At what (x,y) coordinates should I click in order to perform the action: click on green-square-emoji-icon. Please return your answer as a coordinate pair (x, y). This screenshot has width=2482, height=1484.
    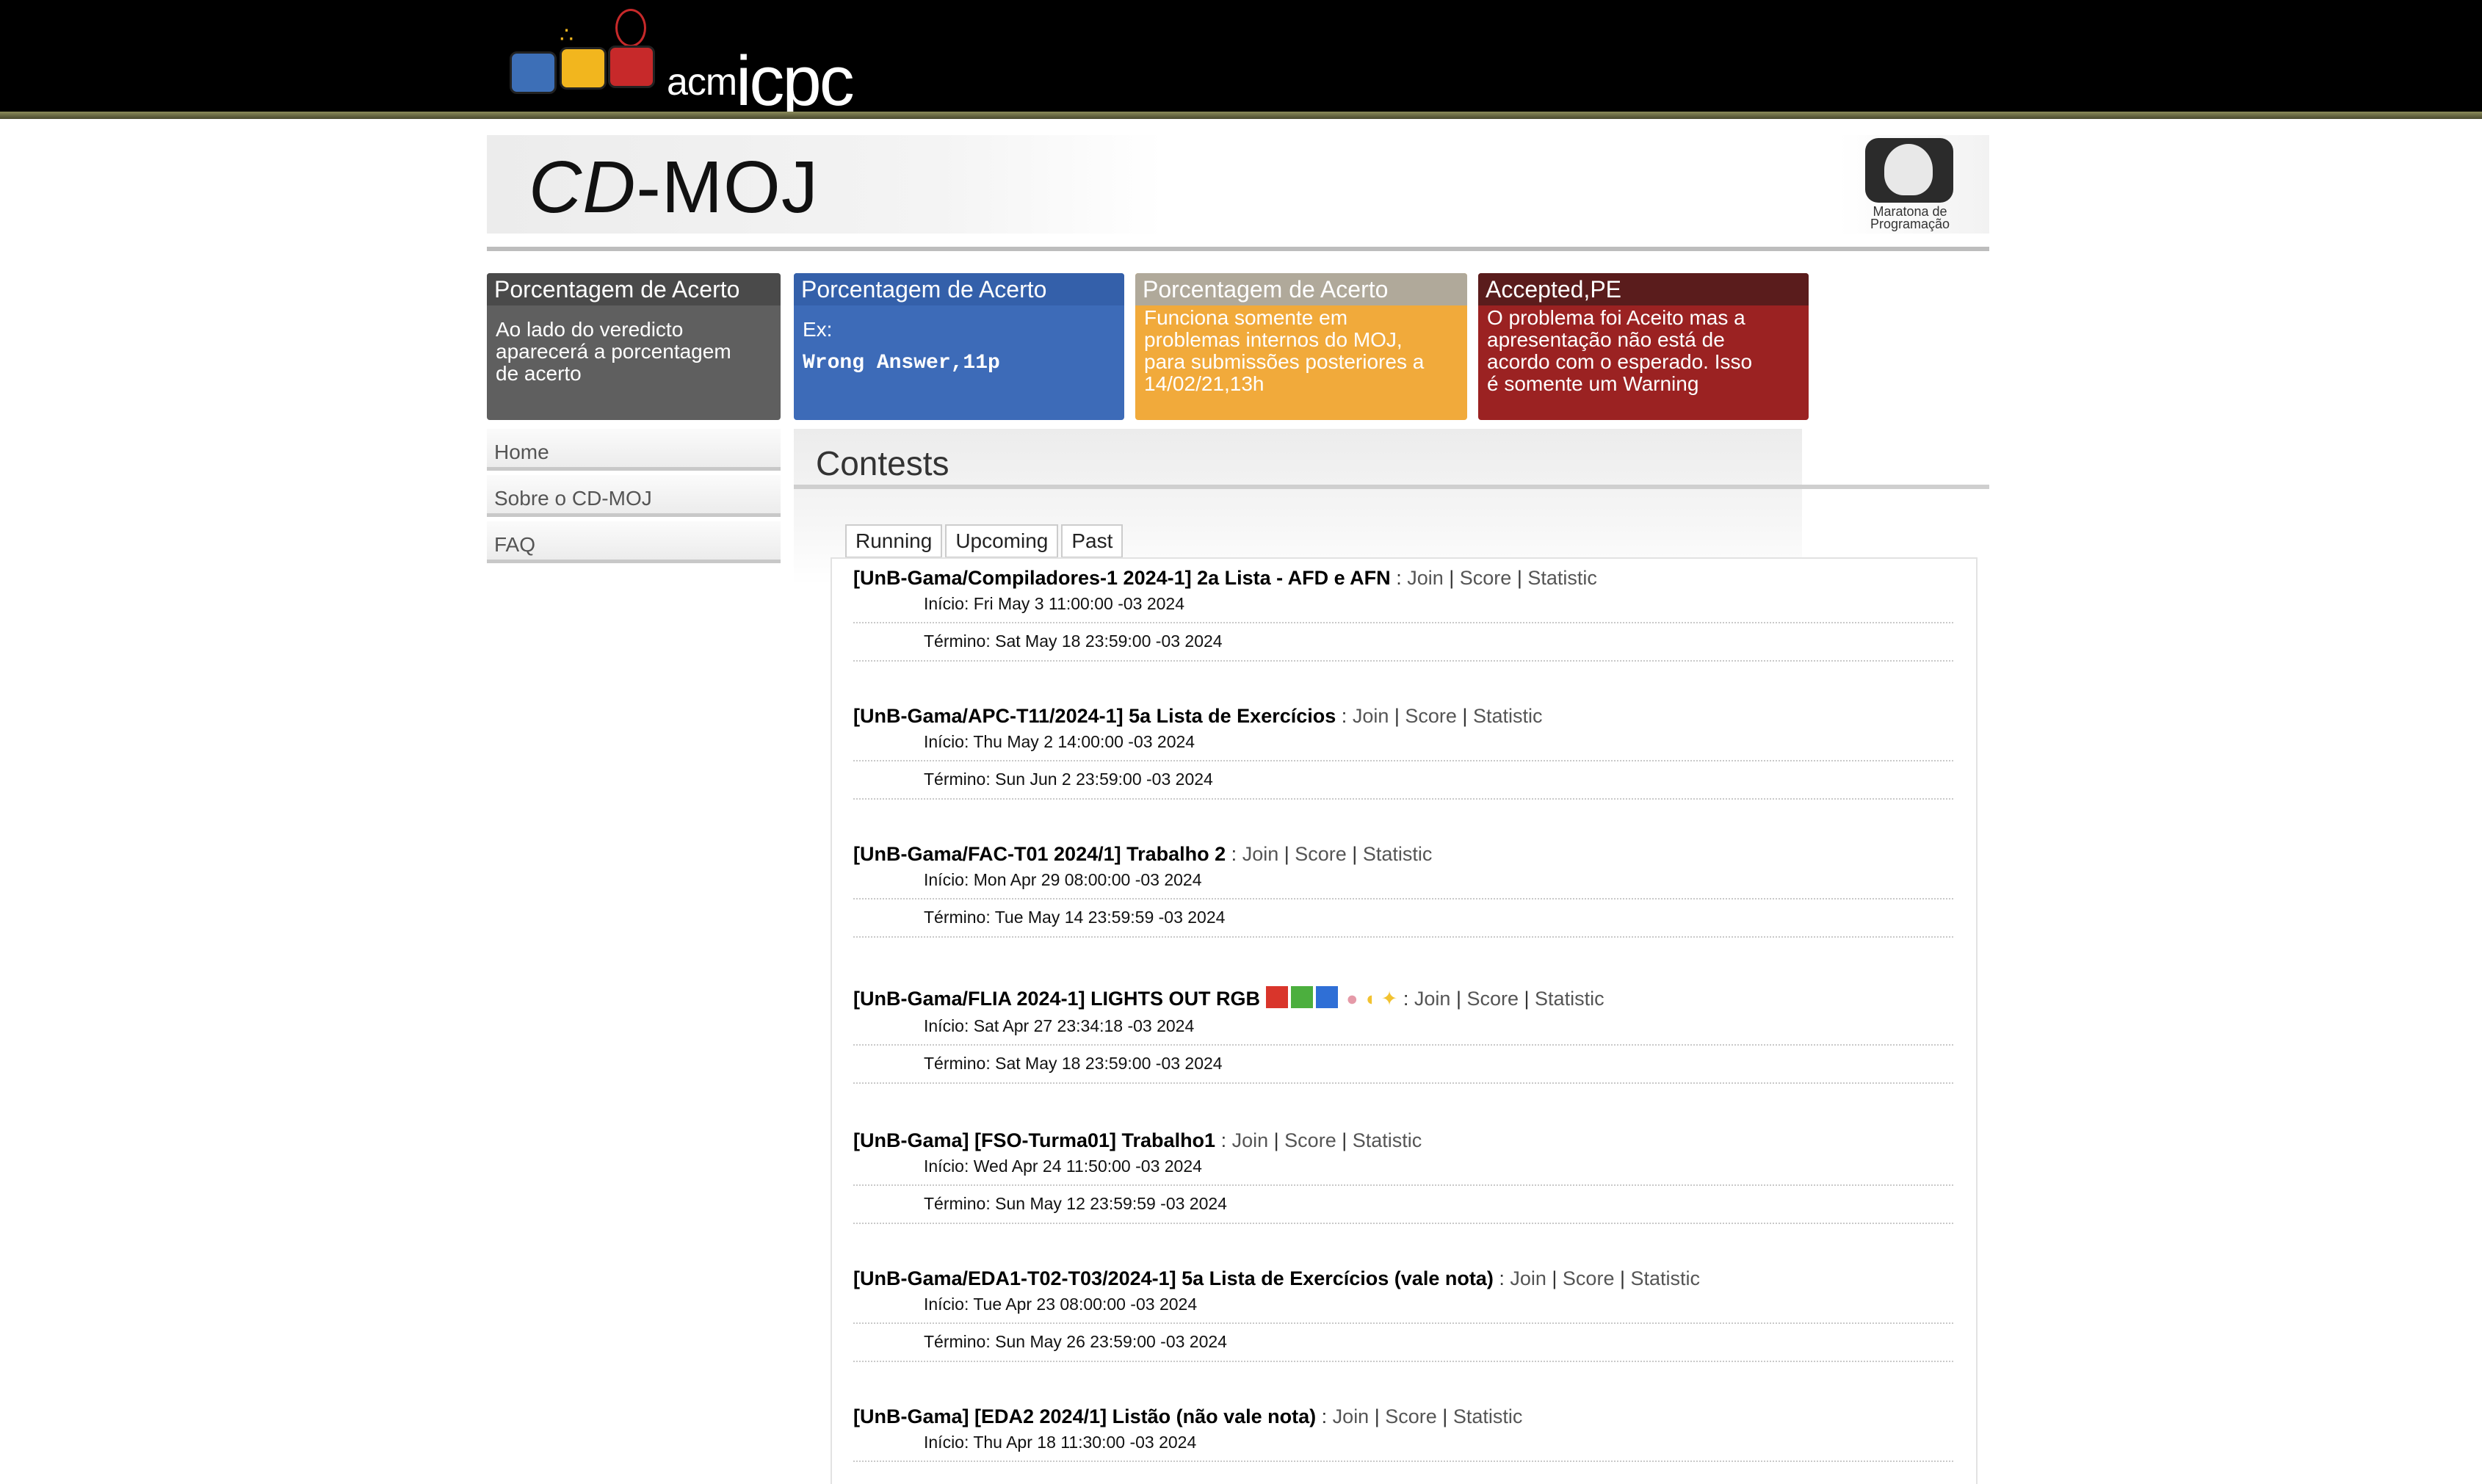
    Looking at the image, I should click on (1301, 997).